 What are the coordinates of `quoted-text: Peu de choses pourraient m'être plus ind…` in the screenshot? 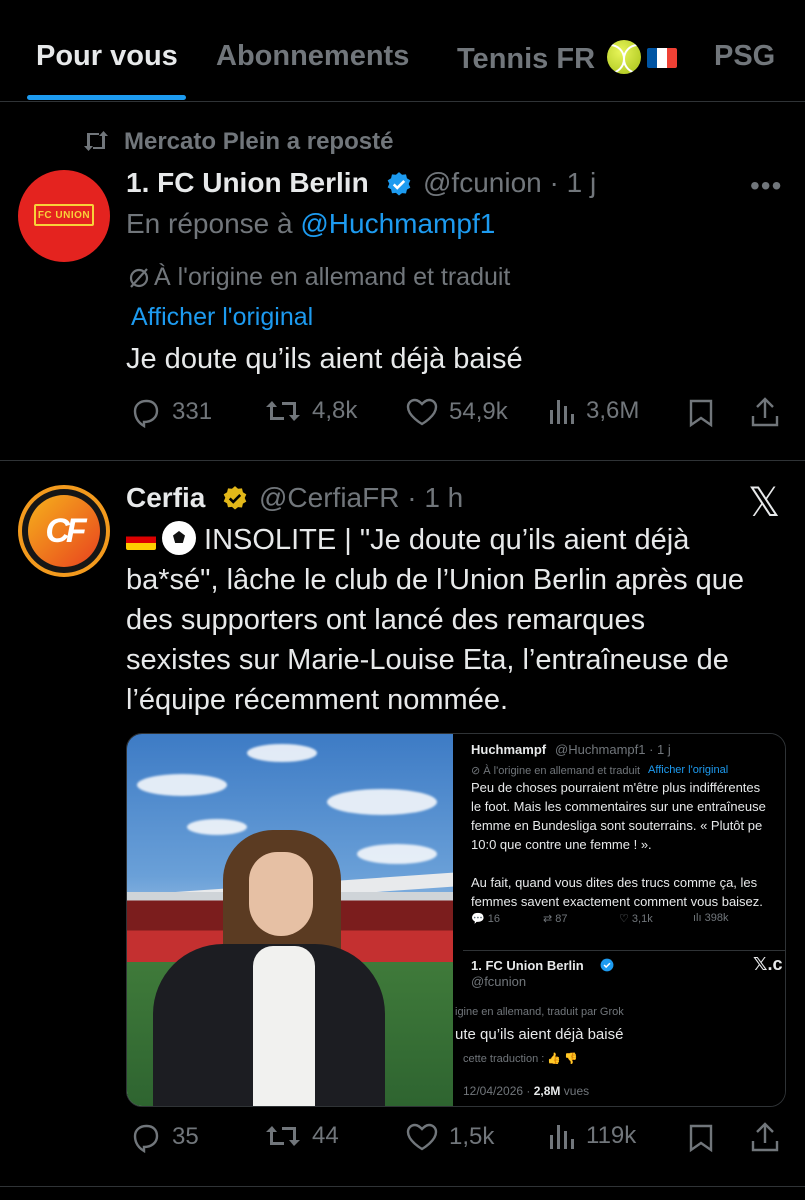 It's located at (618, 844).